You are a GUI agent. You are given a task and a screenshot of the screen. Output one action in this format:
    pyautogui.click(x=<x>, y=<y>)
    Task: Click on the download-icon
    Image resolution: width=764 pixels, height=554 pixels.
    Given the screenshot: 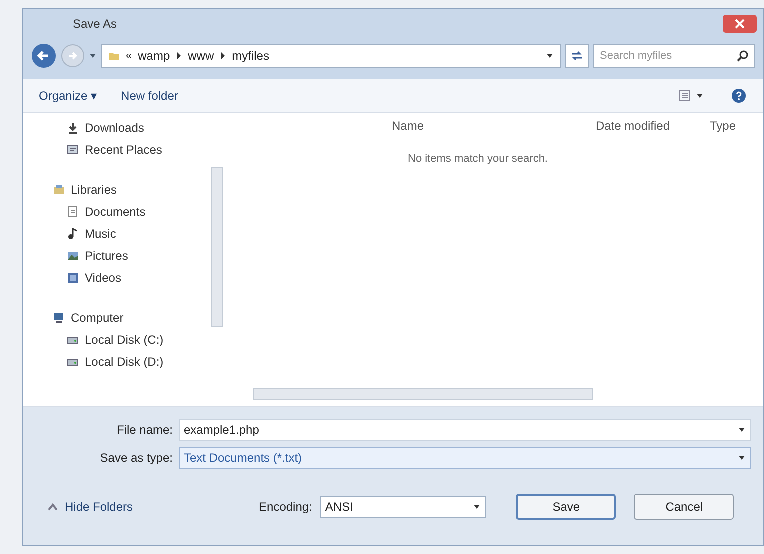 What is the action you would take?
    pyautogui.click(x=73, y=128)
    